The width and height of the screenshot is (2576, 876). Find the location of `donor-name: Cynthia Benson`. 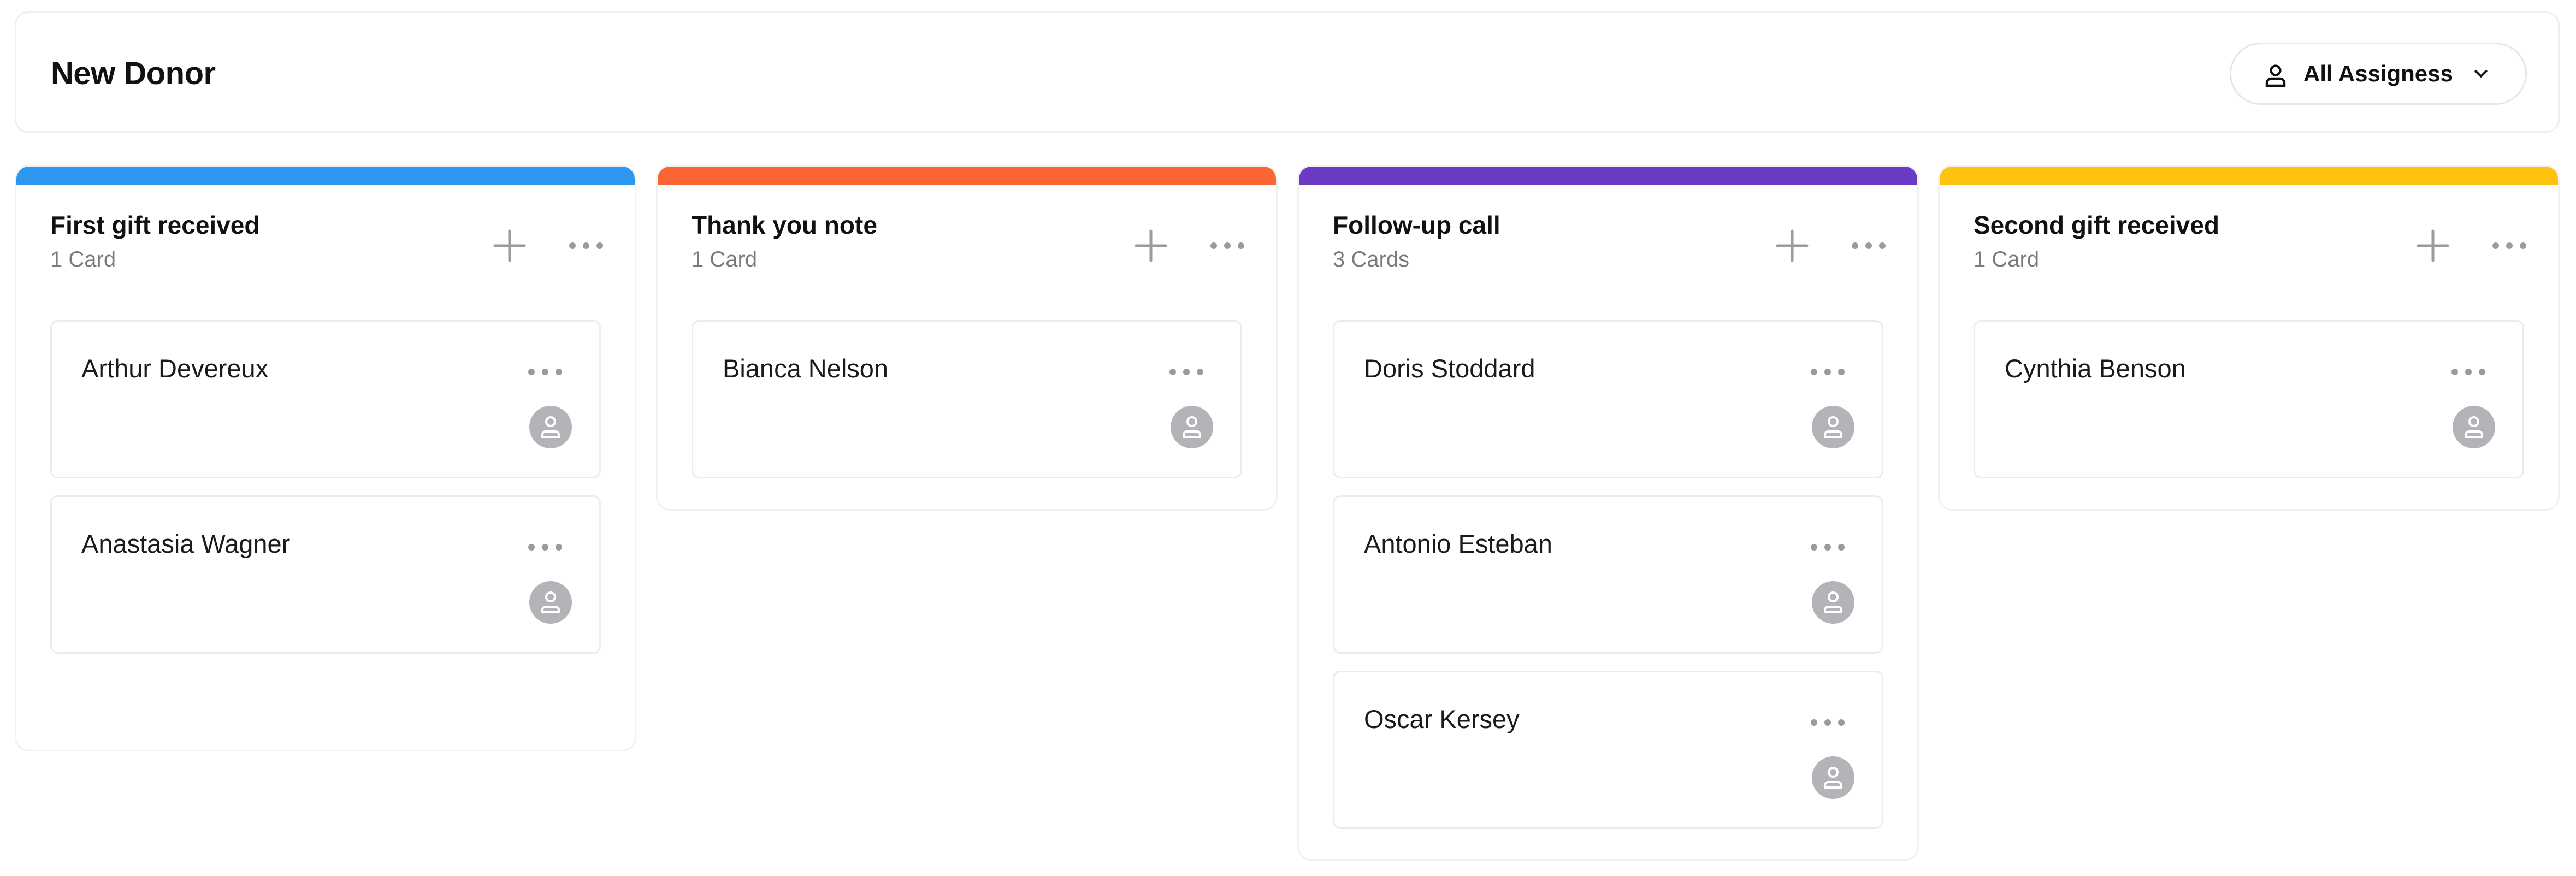

donor-name: Cynthia Benson is located at coordinates (2095, 368).